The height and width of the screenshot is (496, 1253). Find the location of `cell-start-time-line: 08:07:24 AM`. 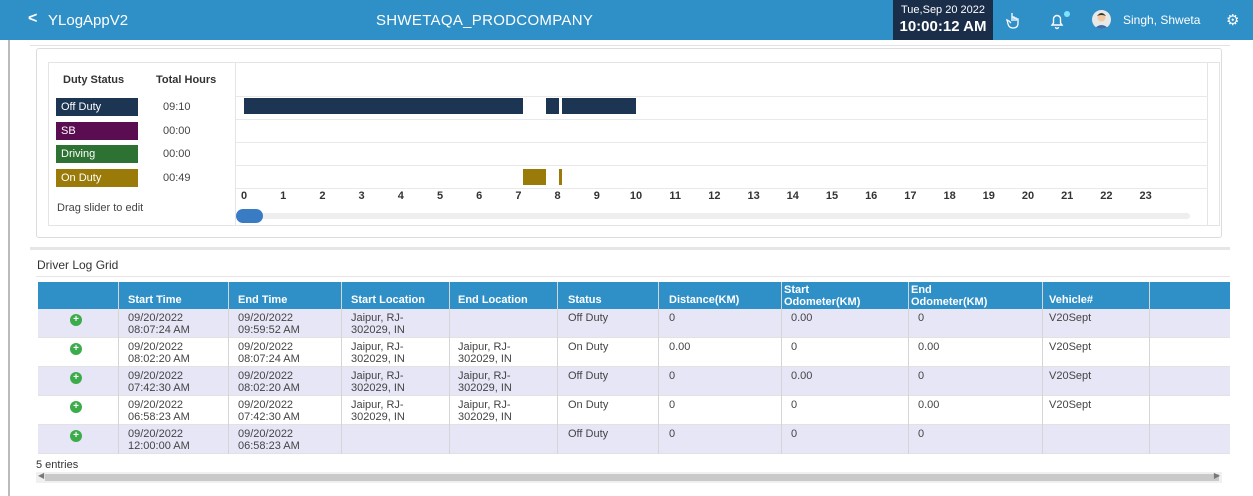

cell-start-time-line: 08:07:24 AM is located at coordinates (159, 330).